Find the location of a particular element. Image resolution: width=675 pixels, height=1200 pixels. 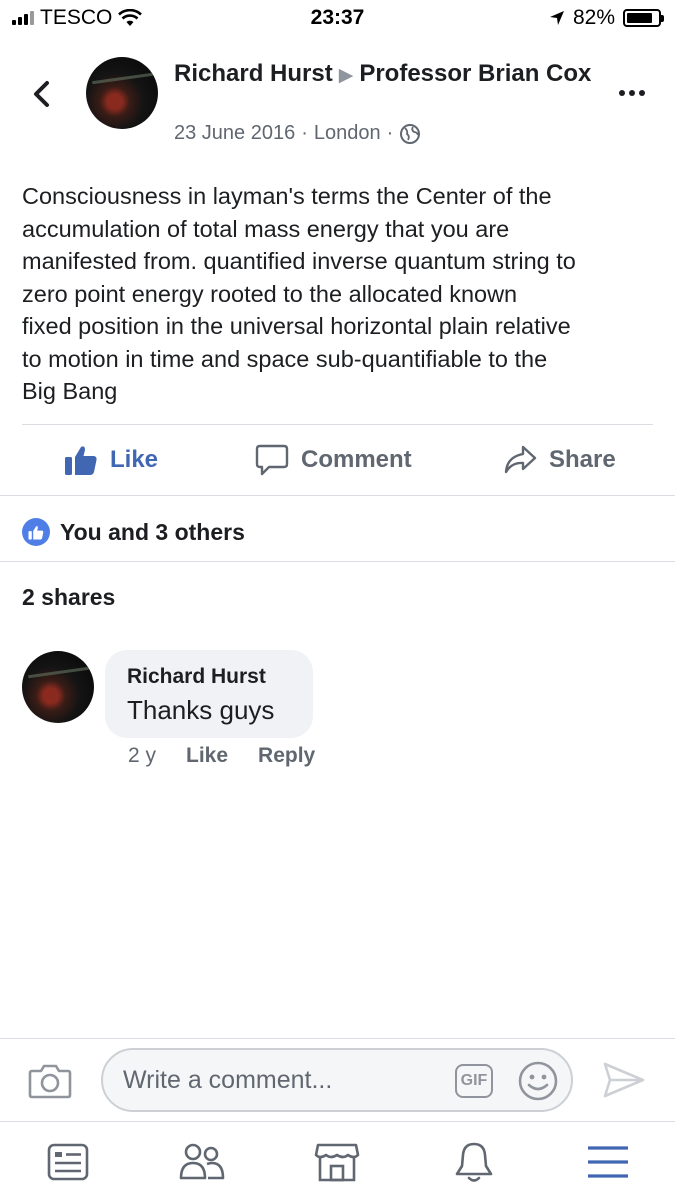

comment-bubble-icon is located at coordinates (272, 460).